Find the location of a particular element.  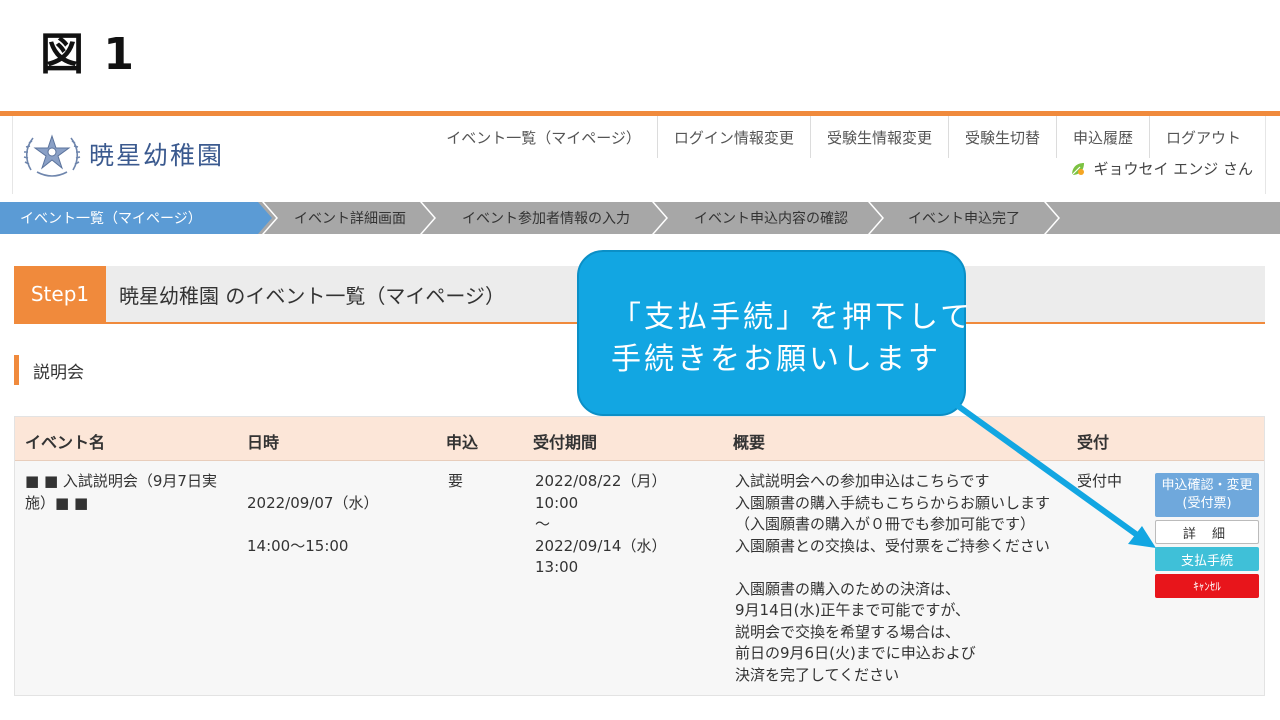

step-complete: イベント申込完了 is located at coordinates (964, 219).